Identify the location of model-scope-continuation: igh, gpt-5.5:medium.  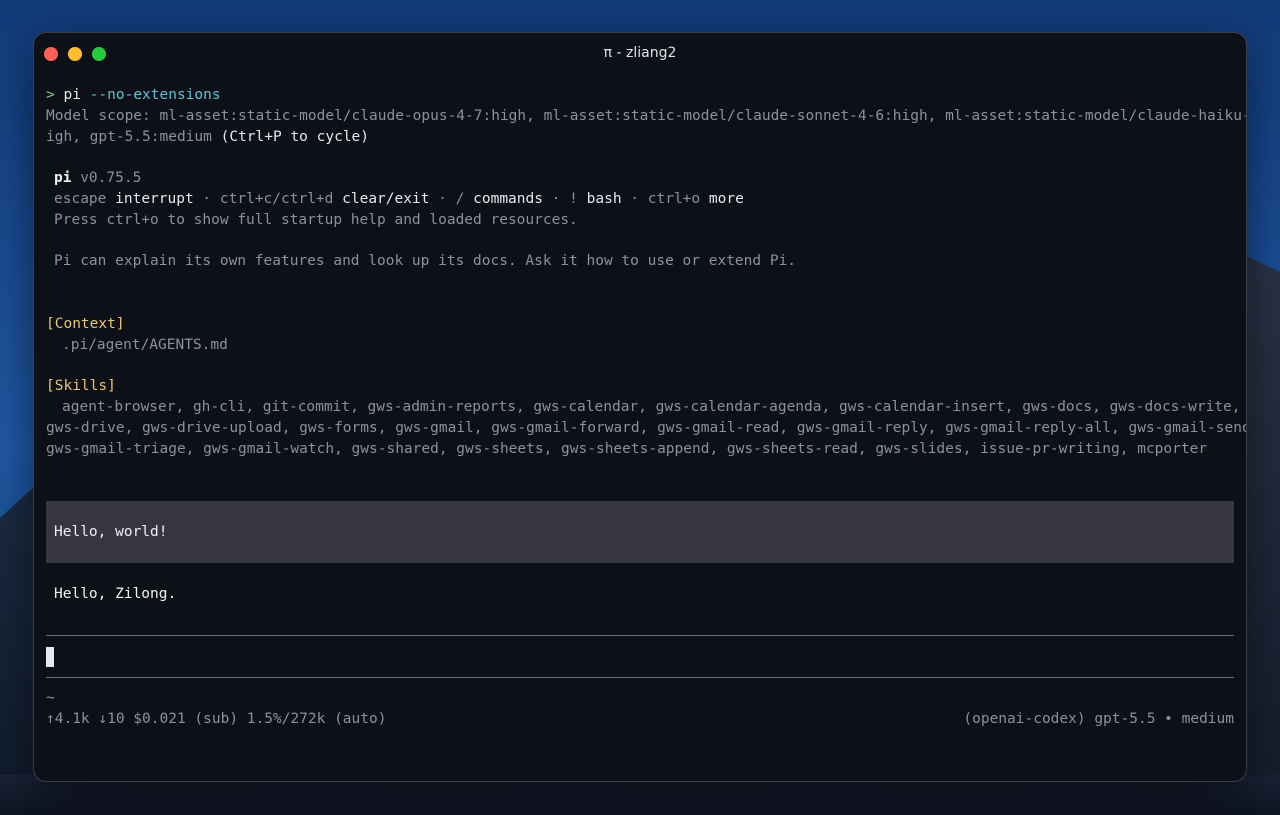
(133, 137).